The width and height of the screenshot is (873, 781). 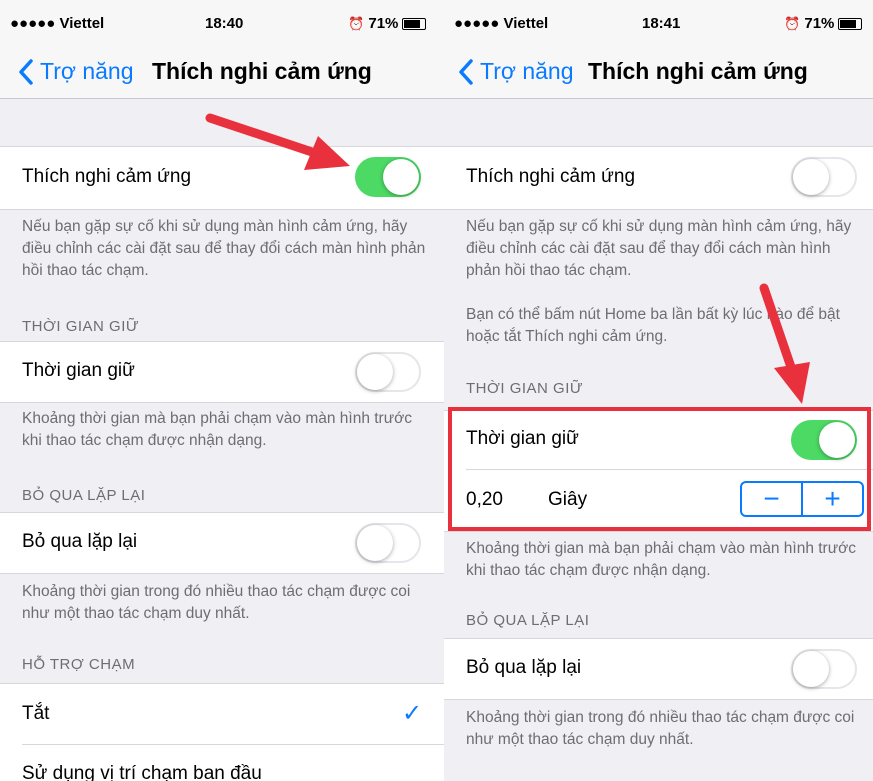 I want to click on use-initial-touch-label: Sử dụng vị trí chạm ban đầu, so click(x=142, y=772).